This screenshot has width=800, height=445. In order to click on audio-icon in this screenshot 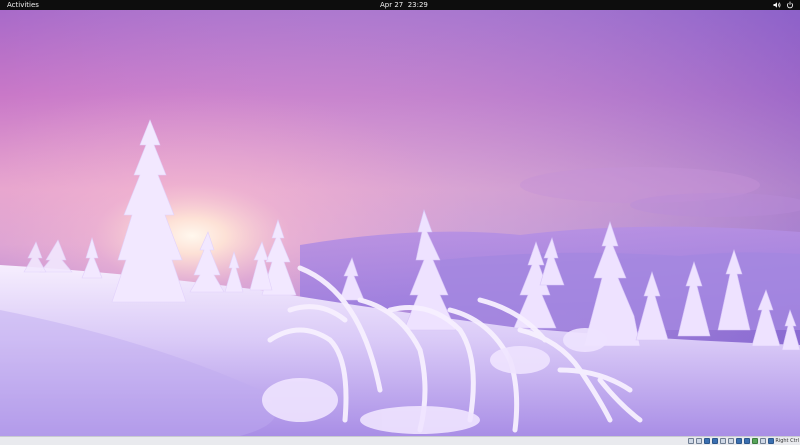, I will do `click(707, 441)`.